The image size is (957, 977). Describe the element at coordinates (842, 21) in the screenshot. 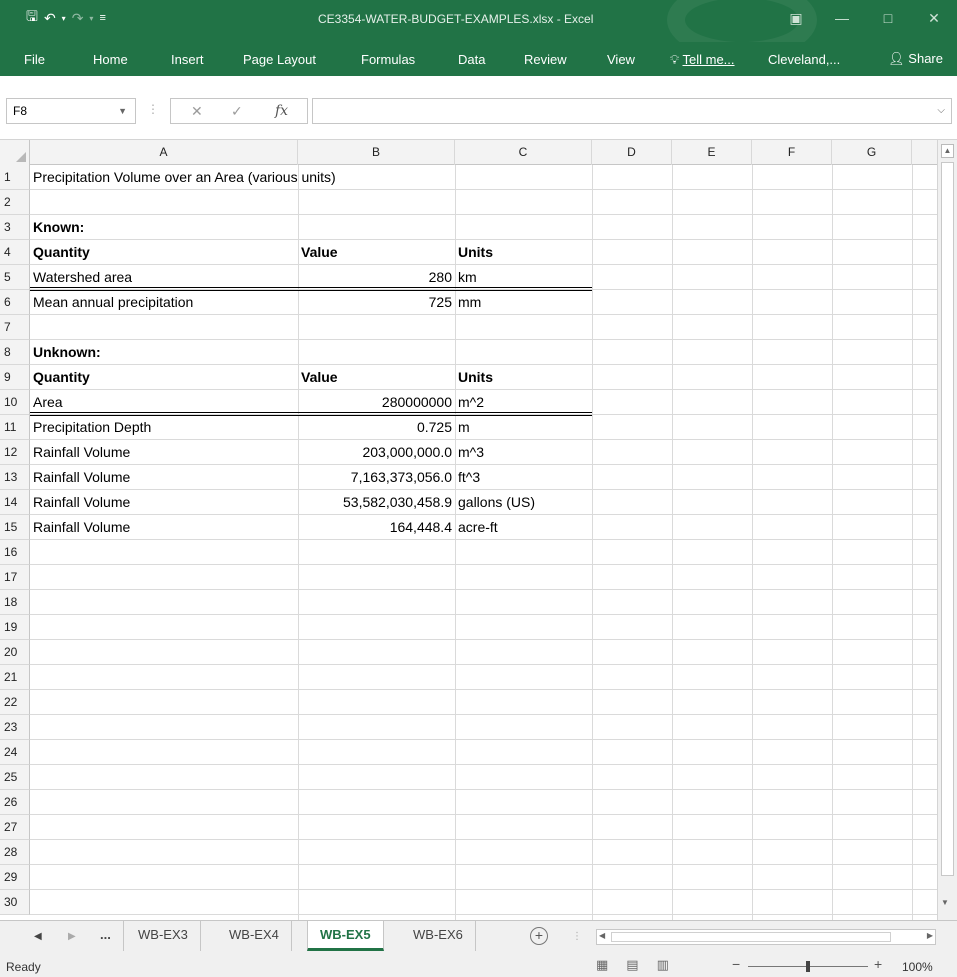

I see `minimize-icon: —` at that location.